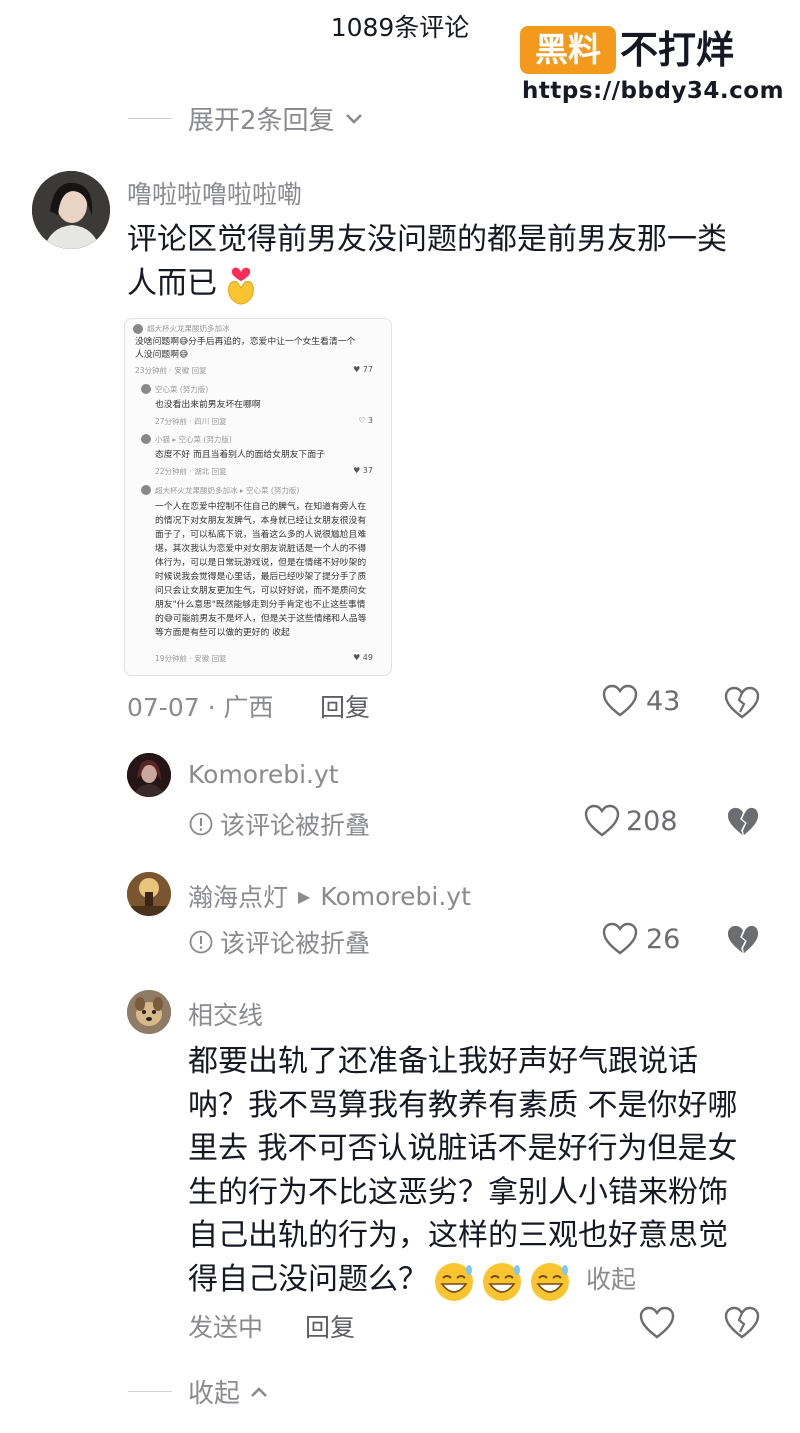  I want to click on collapse-replies-label: 收起, so click(214, 1394).